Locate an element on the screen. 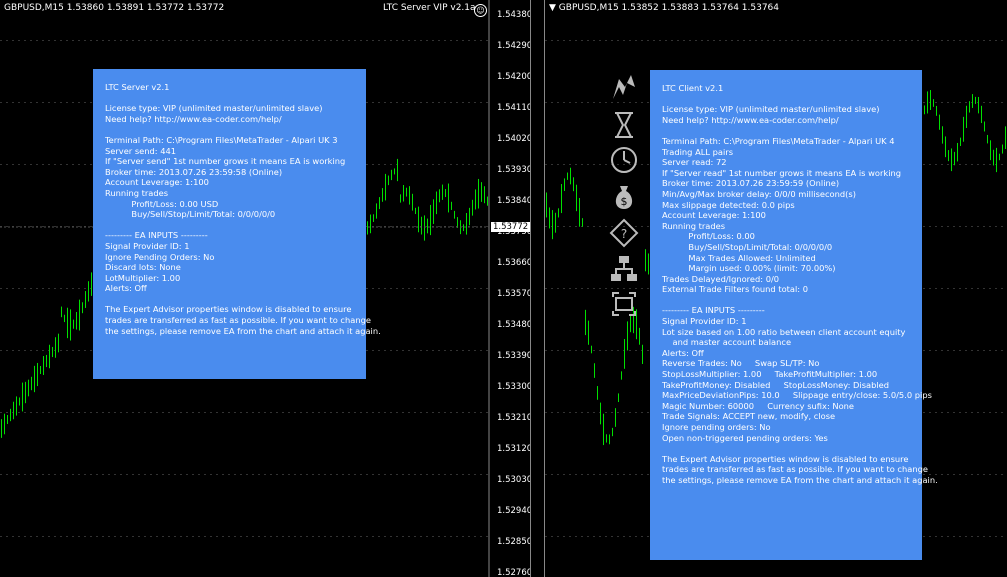 The height and width of the screenshot is (577, 1007). info-line: Alerts: Off is located at coordinates (126, 288).